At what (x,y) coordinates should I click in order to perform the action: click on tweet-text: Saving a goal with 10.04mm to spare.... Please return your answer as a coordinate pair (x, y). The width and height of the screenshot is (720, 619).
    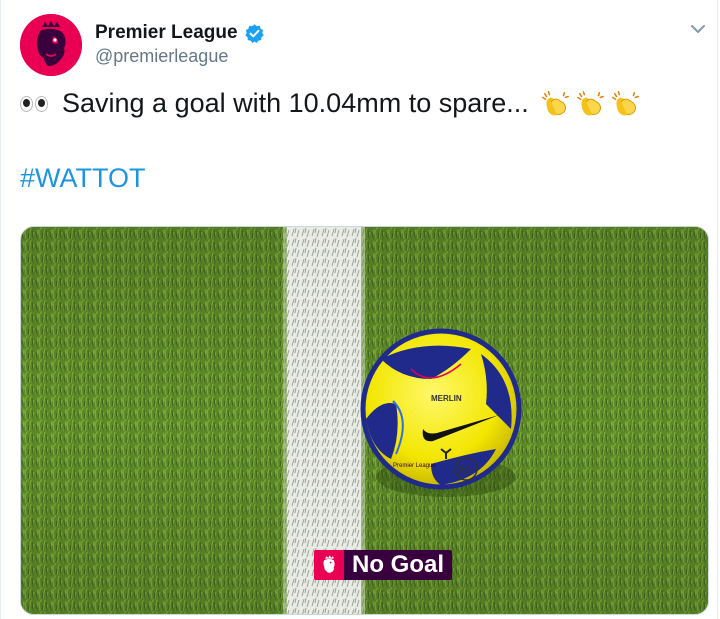
    Looking at the image, I should click on (330, 103).